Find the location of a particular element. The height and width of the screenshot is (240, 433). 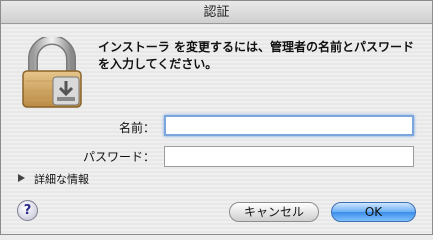

lock-icon is located at coordinates (52, 72).